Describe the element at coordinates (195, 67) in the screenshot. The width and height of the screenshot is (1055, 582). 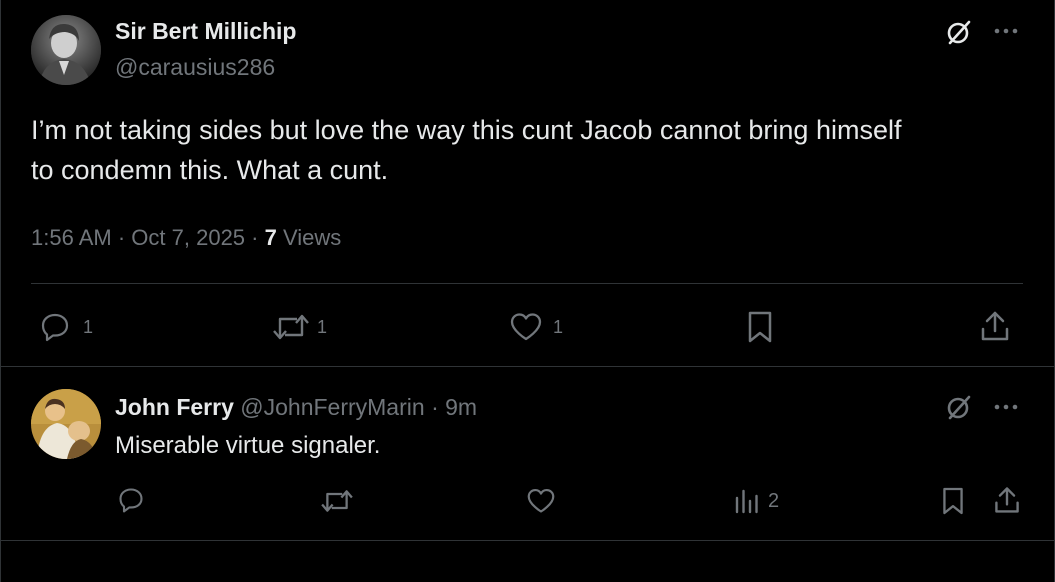
I see `author-handle: @carausius286` at that location.